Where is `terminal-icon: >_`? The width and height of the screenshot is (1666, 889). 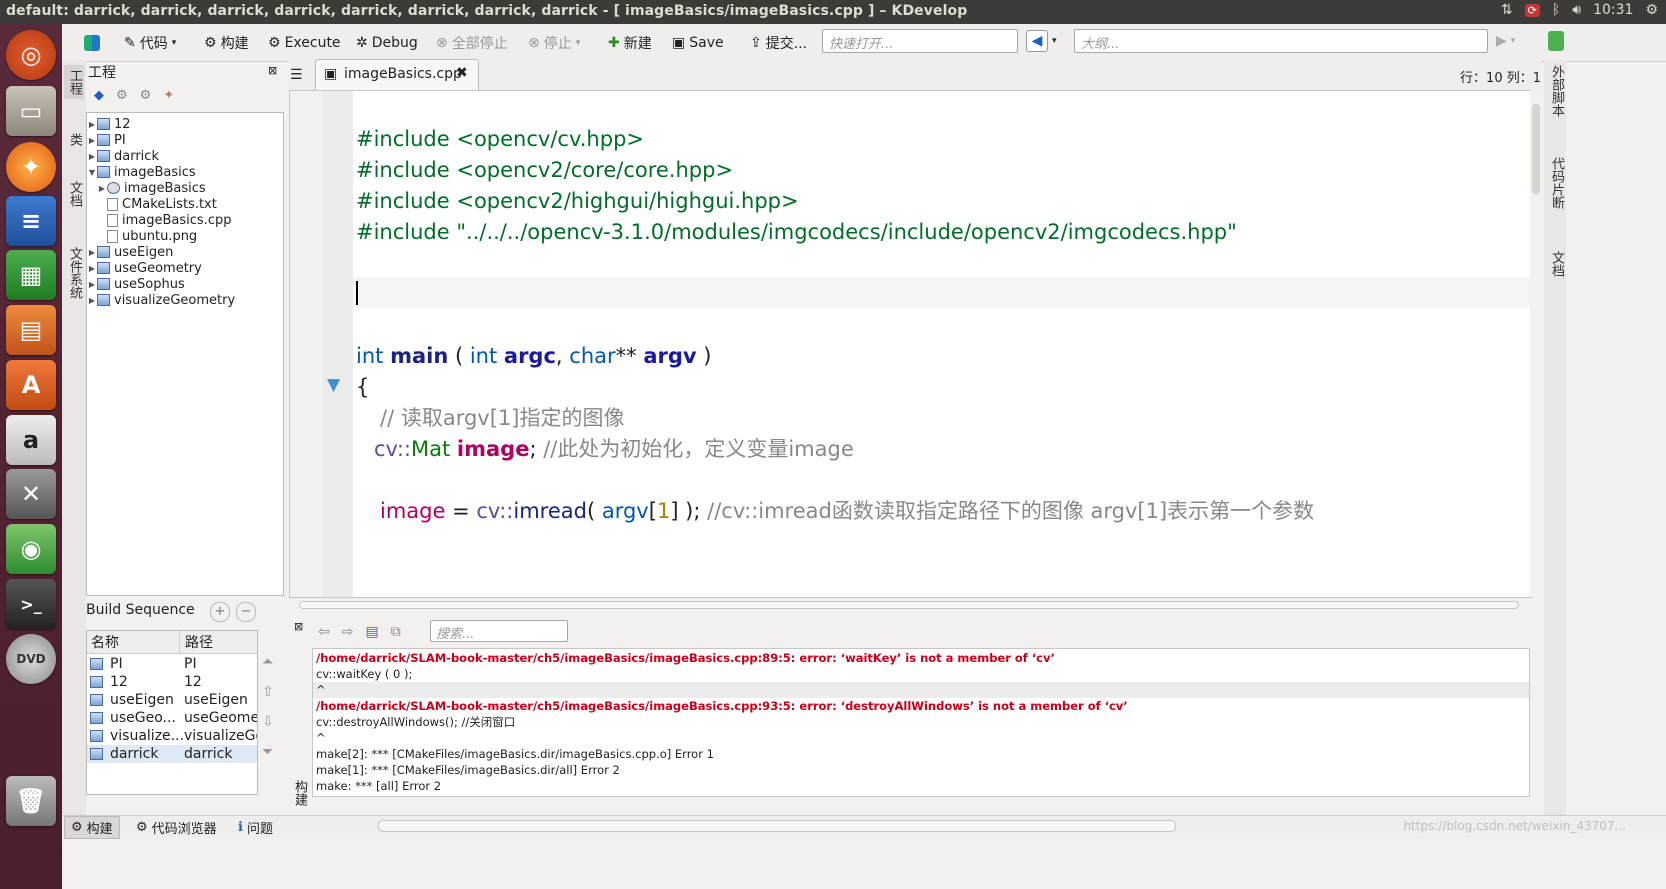 terminal-icon: >_ is located at coordinates (31, 604).